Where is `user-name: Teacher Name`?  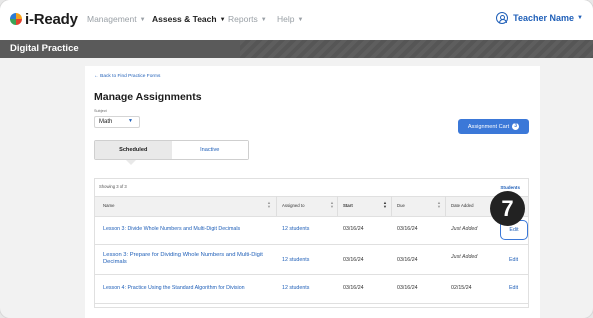
user-name: Teacher Name is located at coordinates (544, 18).